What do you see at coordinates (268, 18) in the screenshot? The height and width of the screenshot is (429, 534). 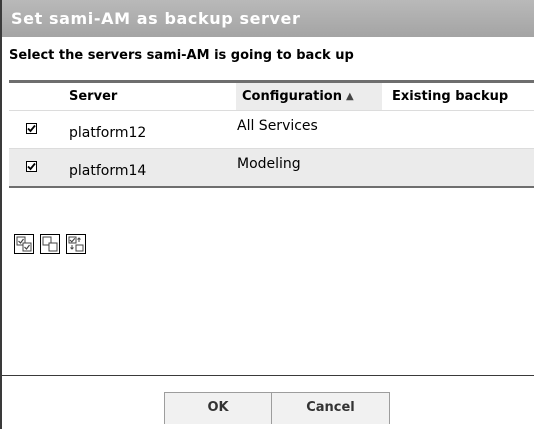 I see `dialog-title: Set sami-AM as backup server` at bounding box center [268, 18].